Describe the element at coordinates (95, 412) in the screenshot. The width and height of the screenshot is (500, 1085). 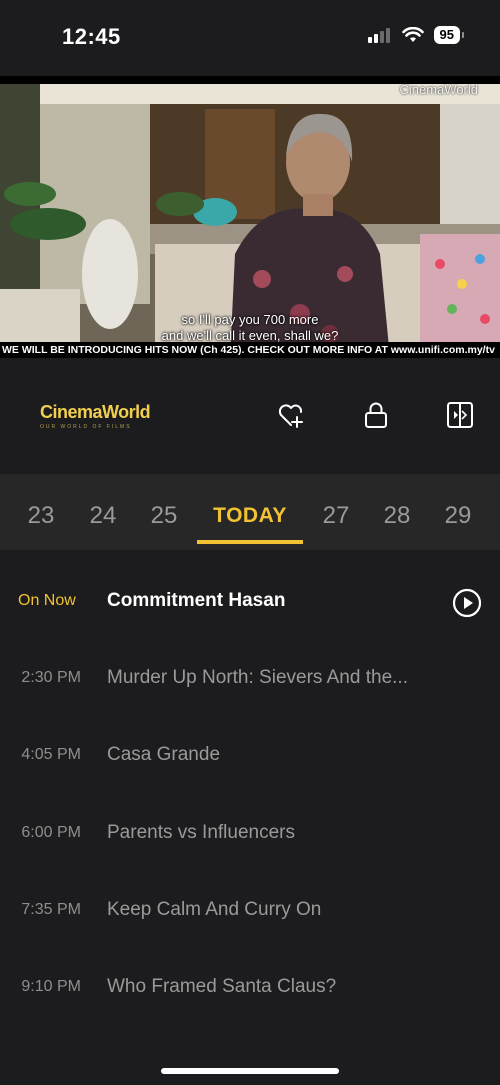
I see `channel-logo-name: CinemaWorld` at that location.